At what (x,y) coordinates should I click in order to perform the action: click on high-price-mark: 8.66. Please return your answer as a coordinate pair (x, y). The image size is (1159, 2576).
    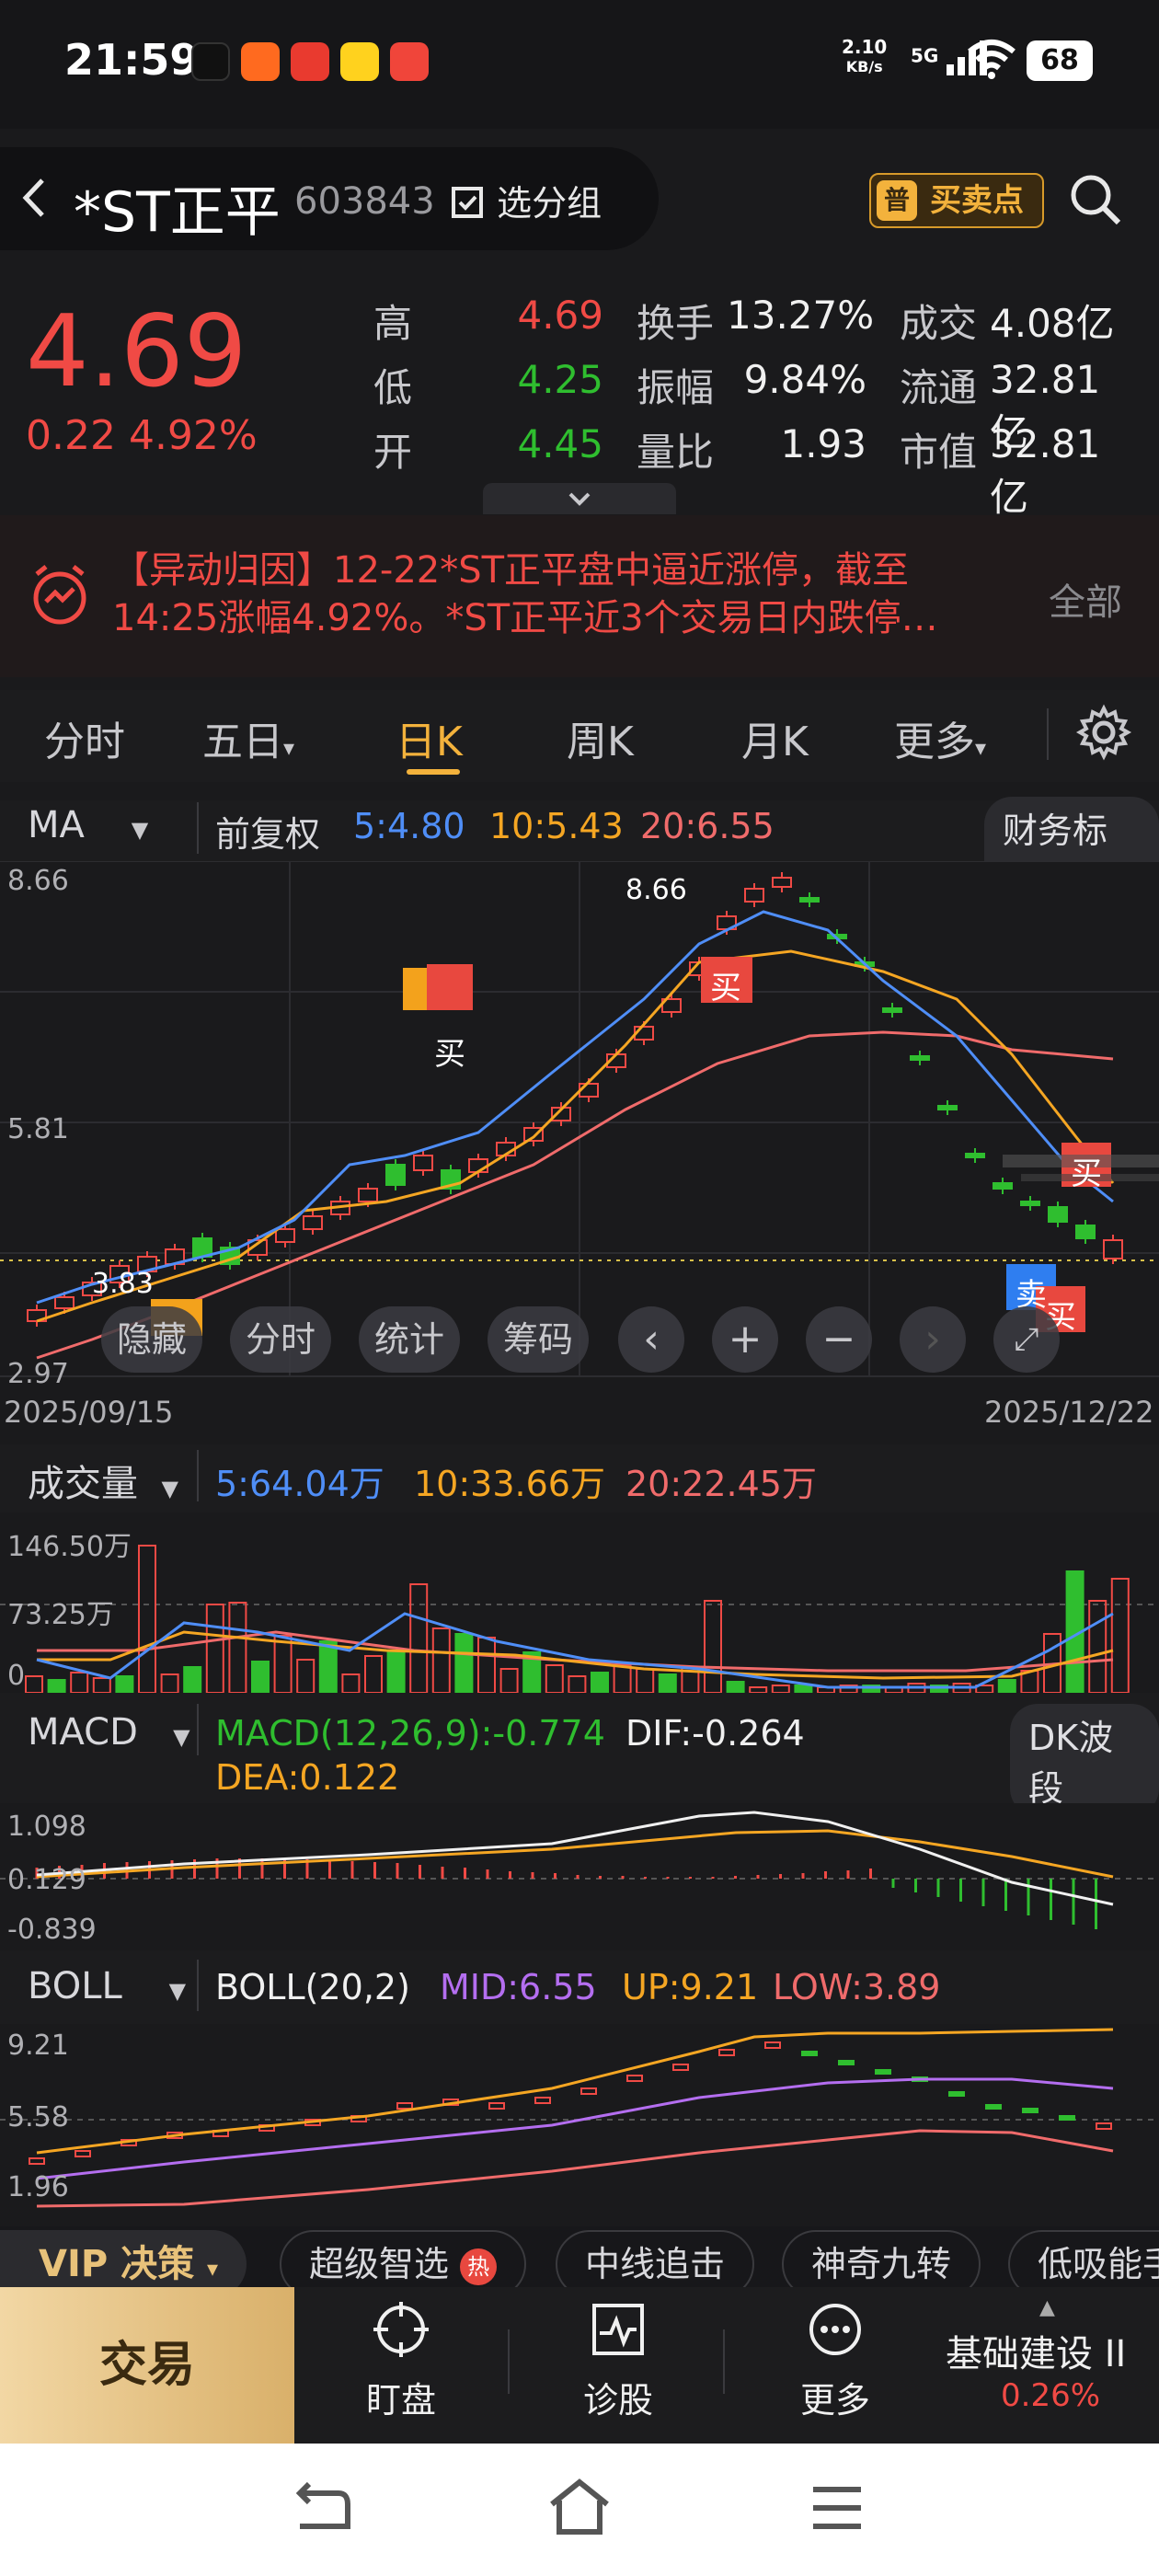
    Looking at the image, I should click on (656, 890).